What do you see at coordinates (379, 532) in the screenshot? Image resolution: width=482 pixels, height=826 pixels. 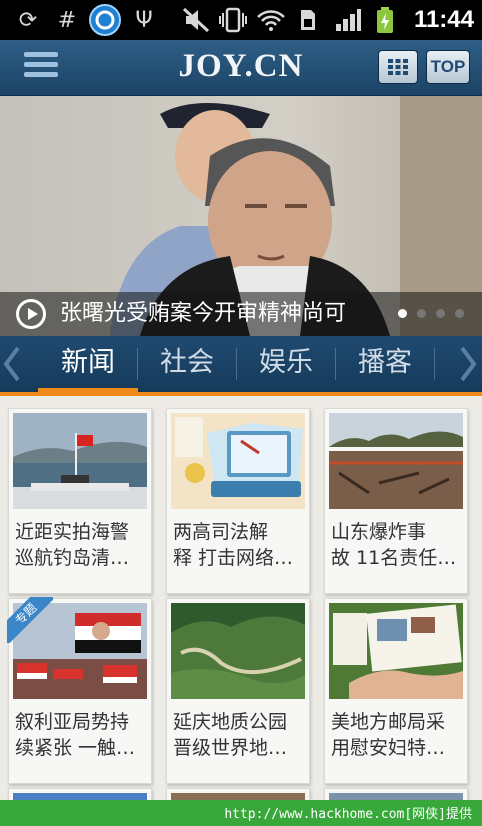 I see `news-caption-line: 山东爆炸事` at bounding box center [379, 532].